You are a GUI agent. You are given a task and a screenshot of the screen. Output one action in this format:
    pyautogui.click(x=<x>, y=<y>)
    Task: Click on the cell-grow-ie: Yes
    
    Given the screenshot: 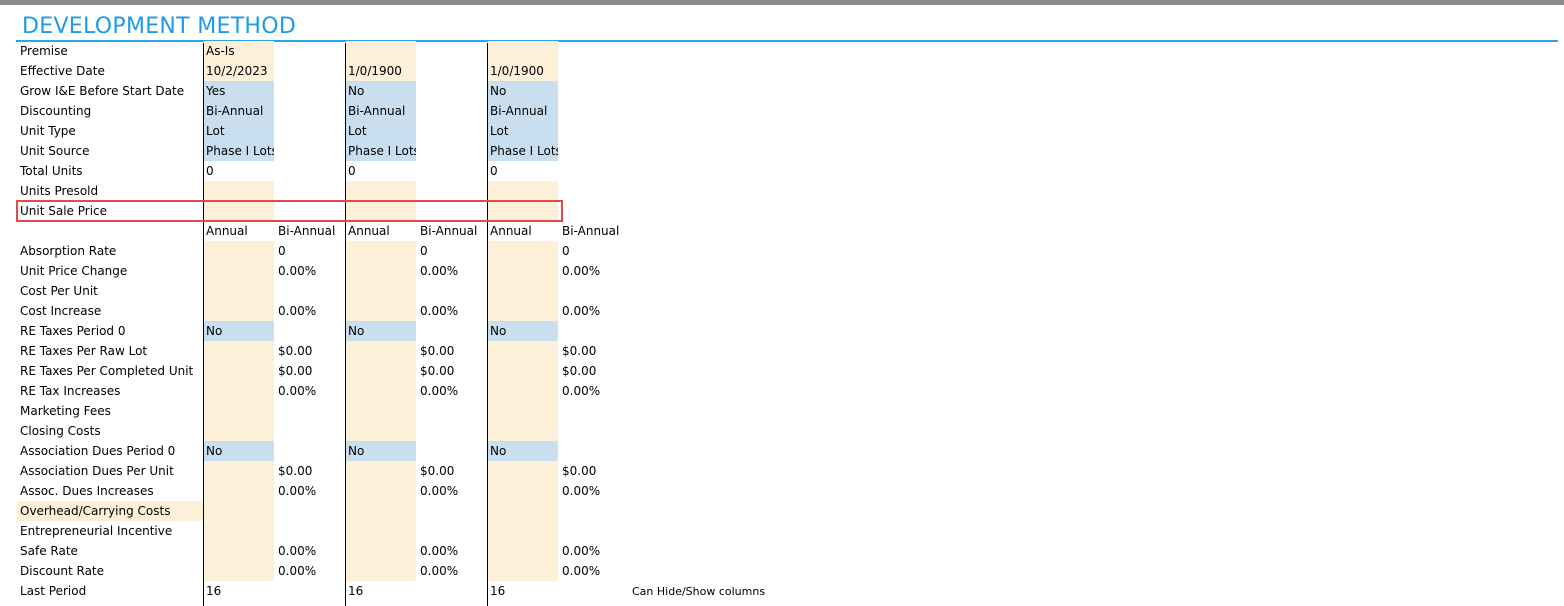 What is the action you would take?
    pyautogui.click(x=239, y=91)
    